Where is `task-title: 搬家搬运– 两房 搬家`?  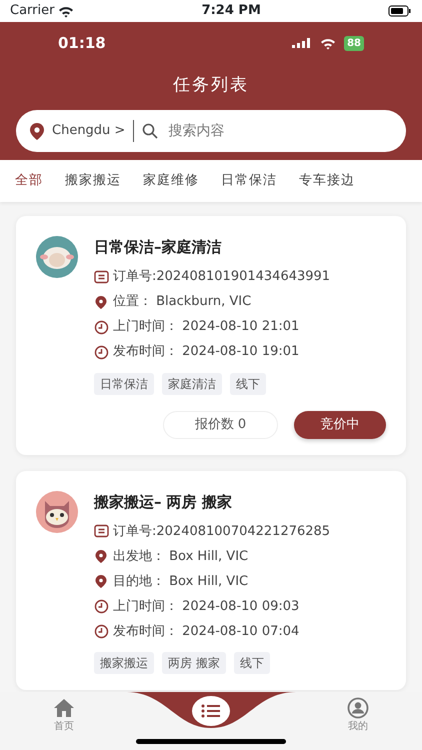
task-title: 搬家搬运– 两房 搬家 is located at coordinates (163, 502).